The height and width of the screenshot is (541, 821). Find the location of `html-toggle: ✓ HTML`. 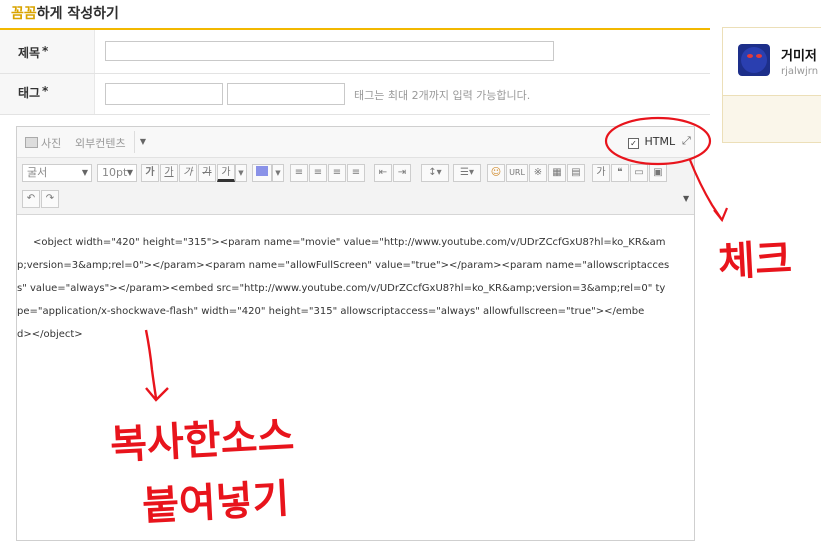

html-toggle: ✓ HTML is located at coordinates (651, 142).